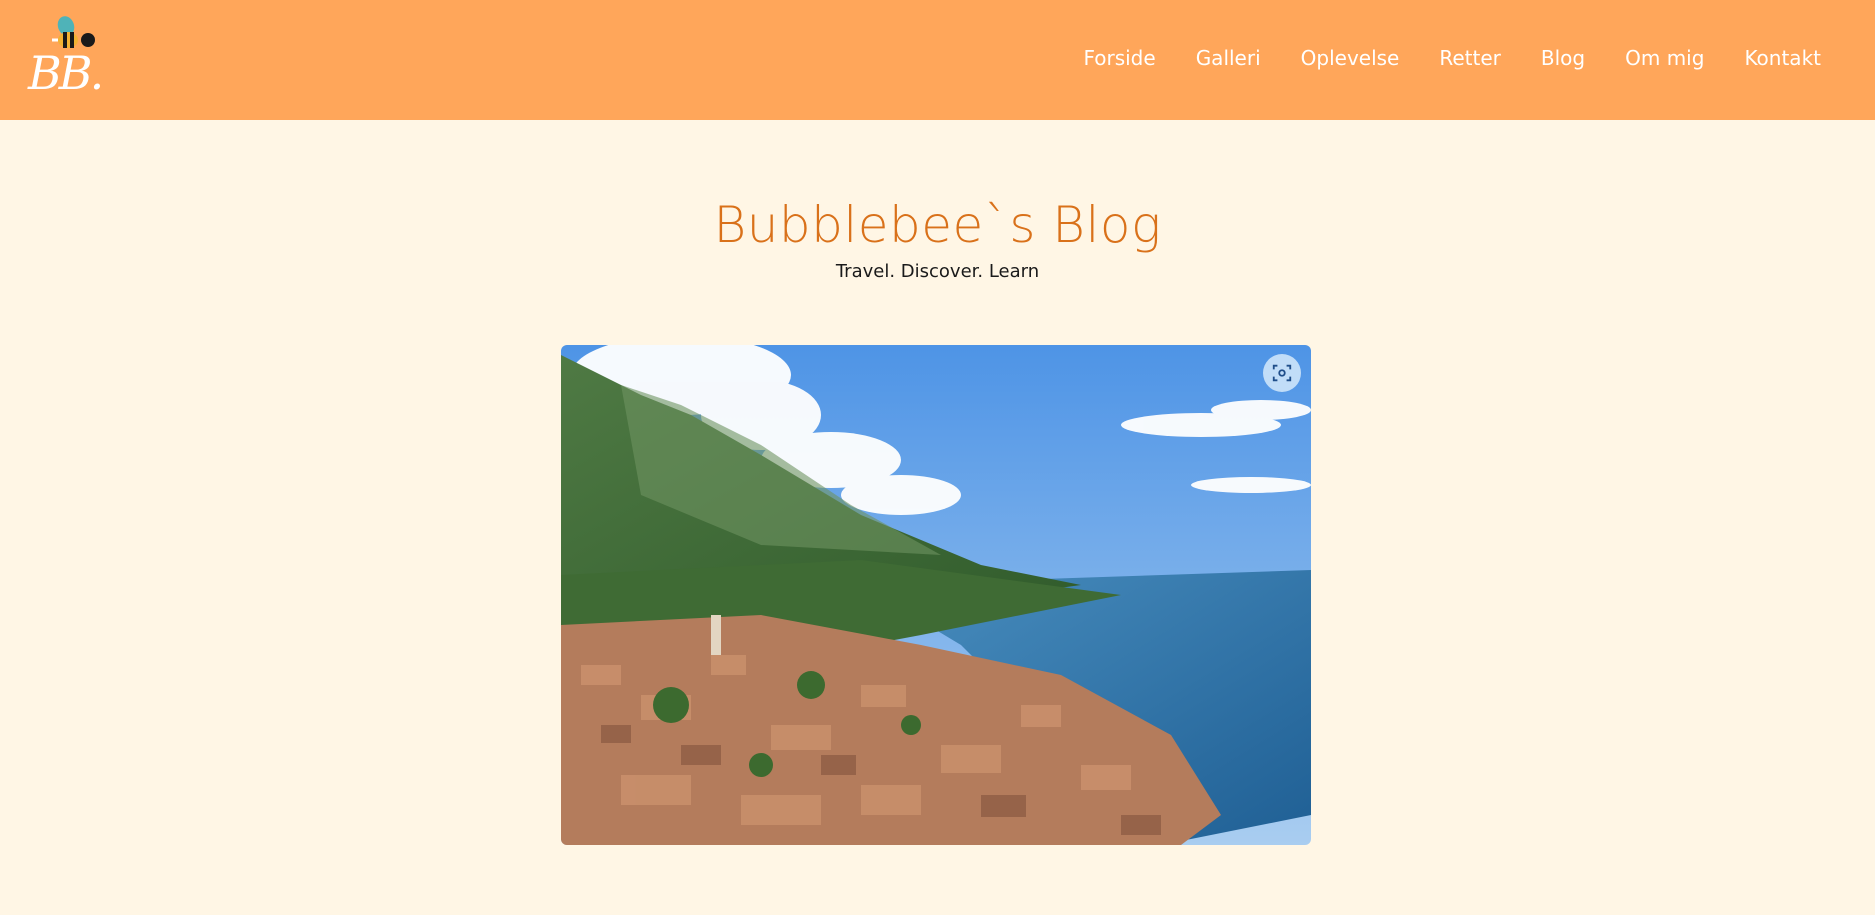  What do you see at coordinates (1470, 58) in the screenshot?
I see `nav-item-retter: Retter` at bounding box center [1470, 58].